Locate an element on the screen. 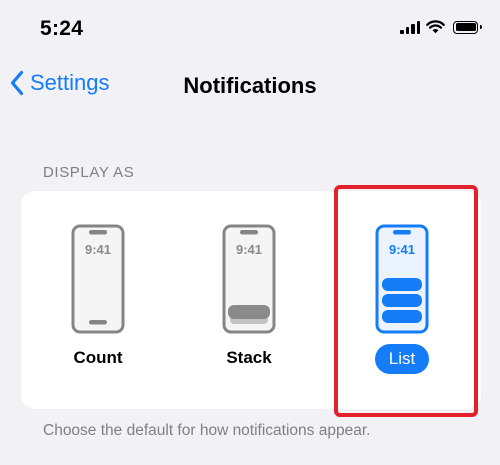 The width and height of the screenshot is (500, 465). option-stack-label: Stack is located at coordinates (249, 357).